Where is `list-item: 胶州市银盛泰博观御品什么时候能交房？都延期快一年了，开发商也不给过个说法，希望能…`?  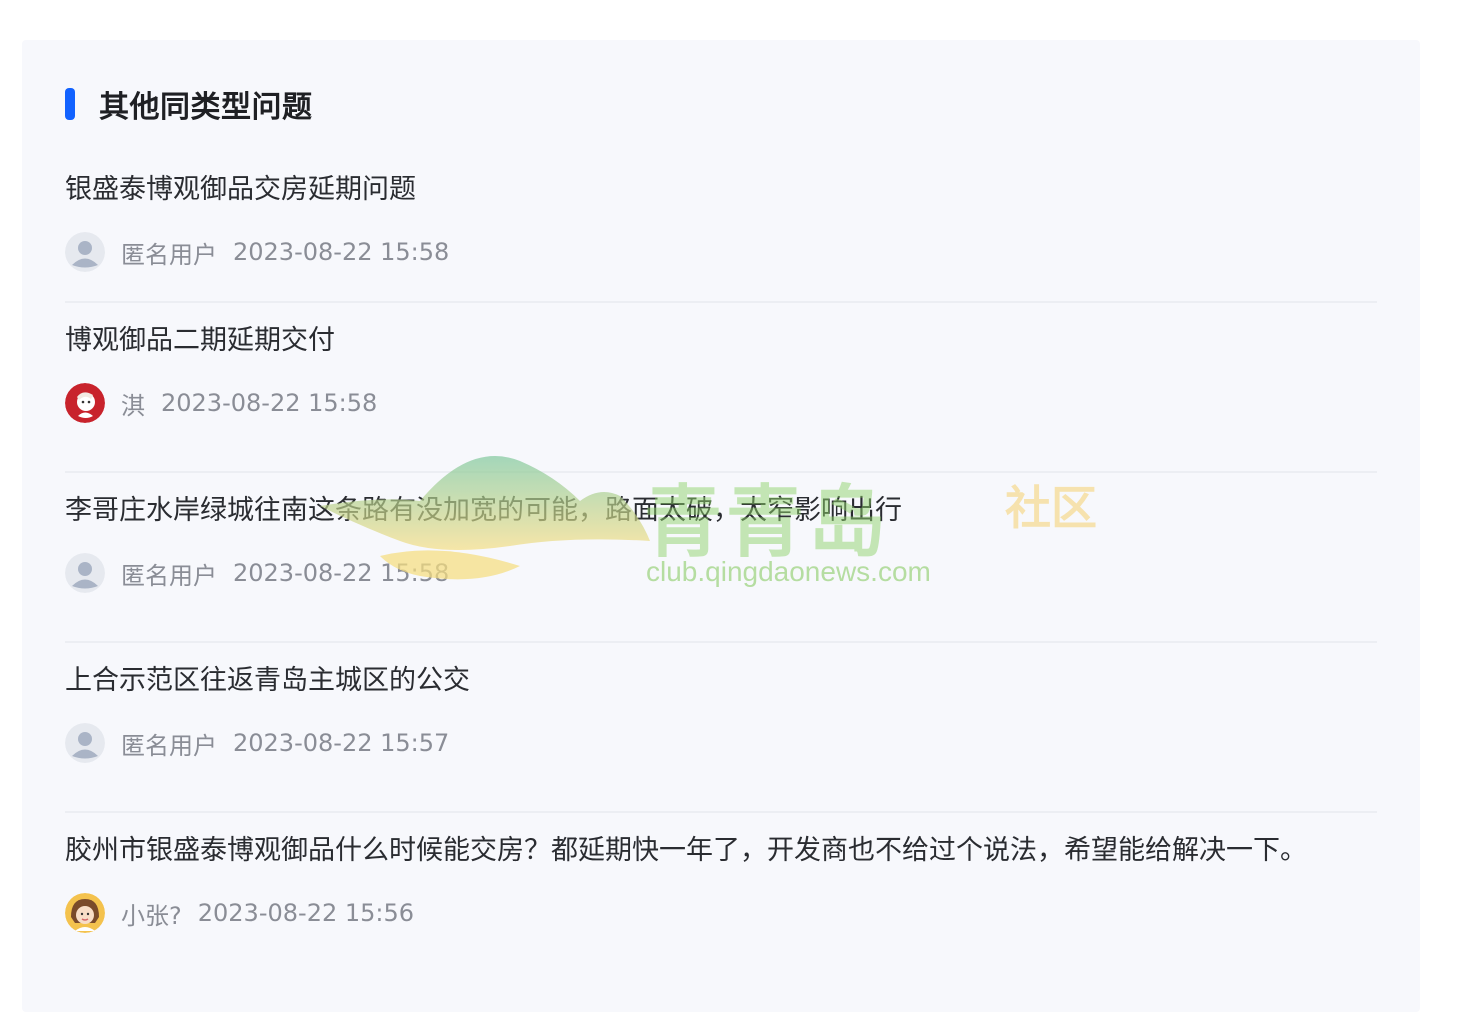
list-item: 胶州市银盛泰博观御品什么时候能交房？都延期快一年了，开发商也不给过个说法，希望能… is located at coordinates (721, 898).